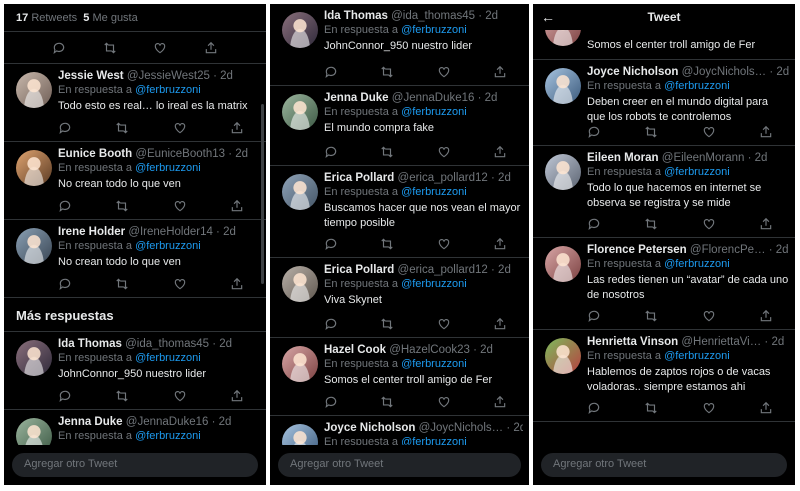 This screenshot has width=800, height=491. What do you see at coordinates (95, 154) in the screenshot?
I see `author-name: Eunice Booth` at bounding box center [95, 154].